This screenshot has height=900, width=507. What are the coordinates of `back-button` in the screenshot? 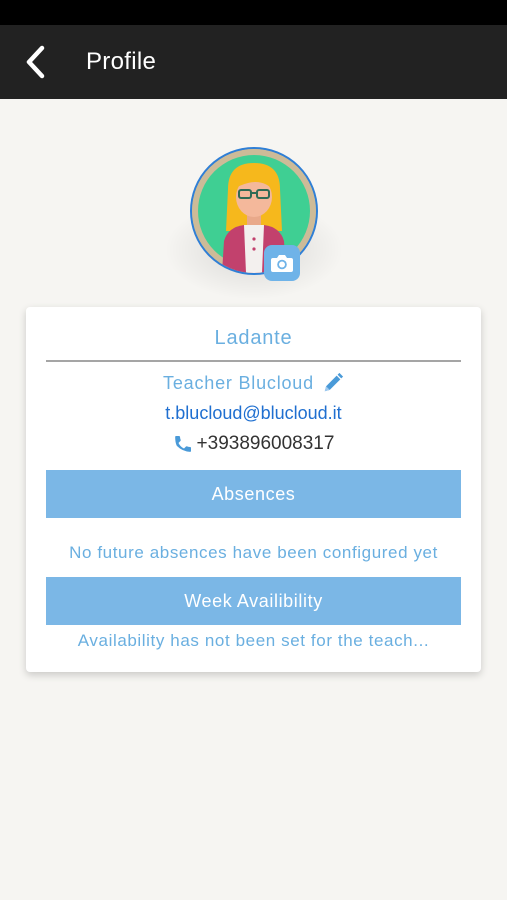 It's located at (35, 62).